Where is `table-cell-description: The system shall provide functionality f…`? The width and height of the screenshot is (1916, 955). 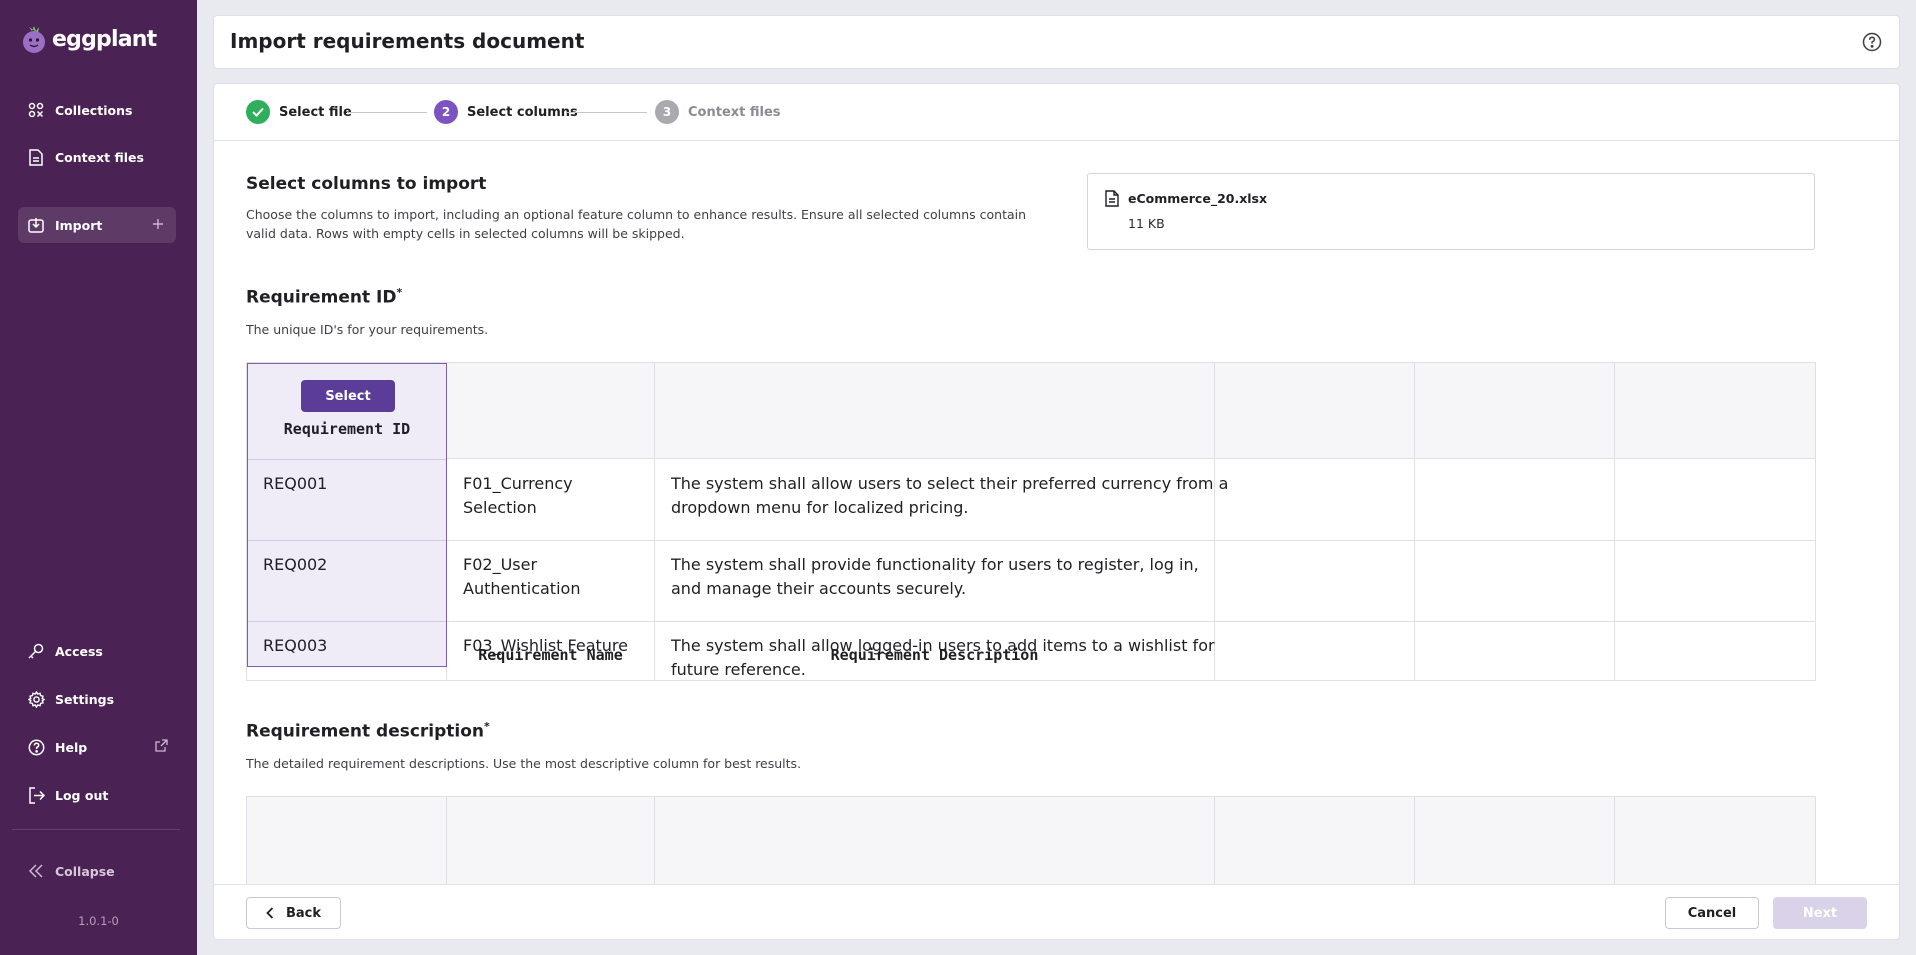
table-cell-description: The system shall provide functionality f… is located at coordinates (935, 577).